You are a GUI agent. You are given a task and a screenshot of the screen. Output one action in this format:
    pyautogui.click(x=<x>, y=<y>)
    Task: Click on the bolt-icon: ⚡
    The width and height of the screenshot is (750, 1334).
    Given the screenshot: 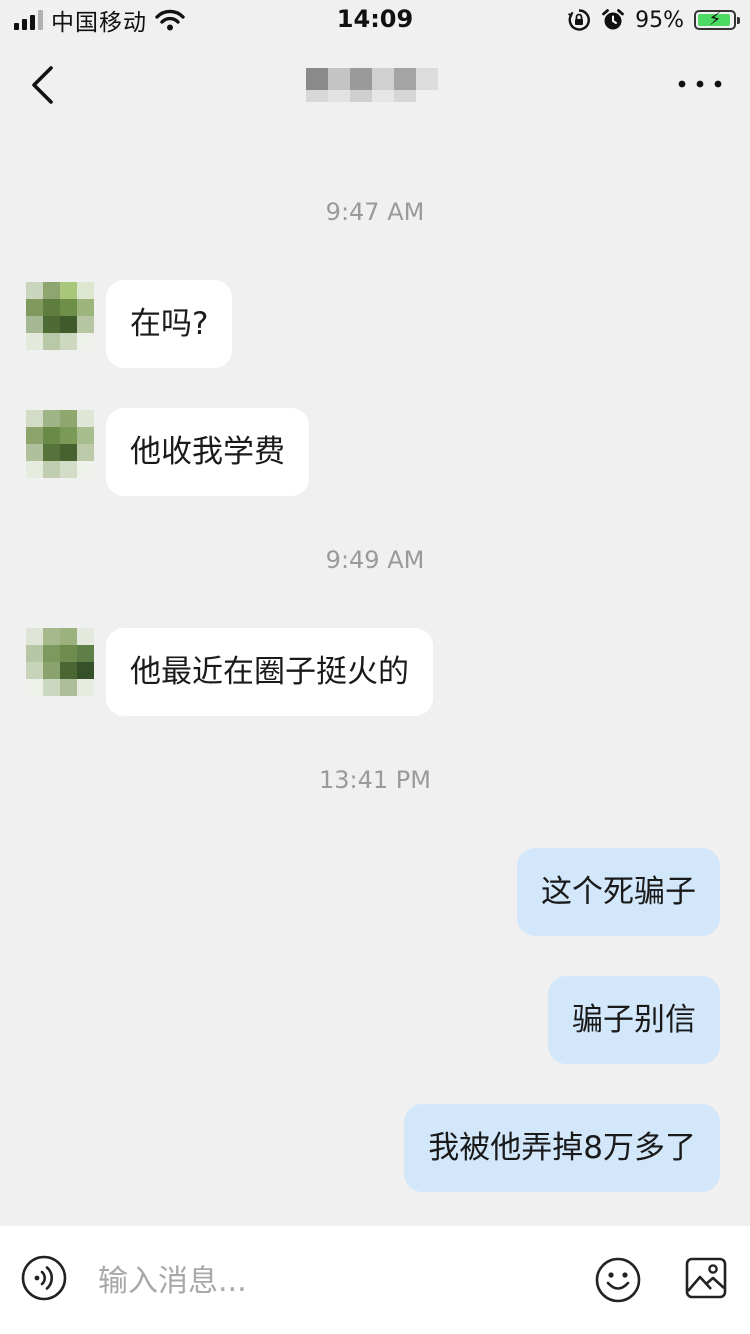 What is the action you would take?
    pyautogui.click(x=715, y=19)
    